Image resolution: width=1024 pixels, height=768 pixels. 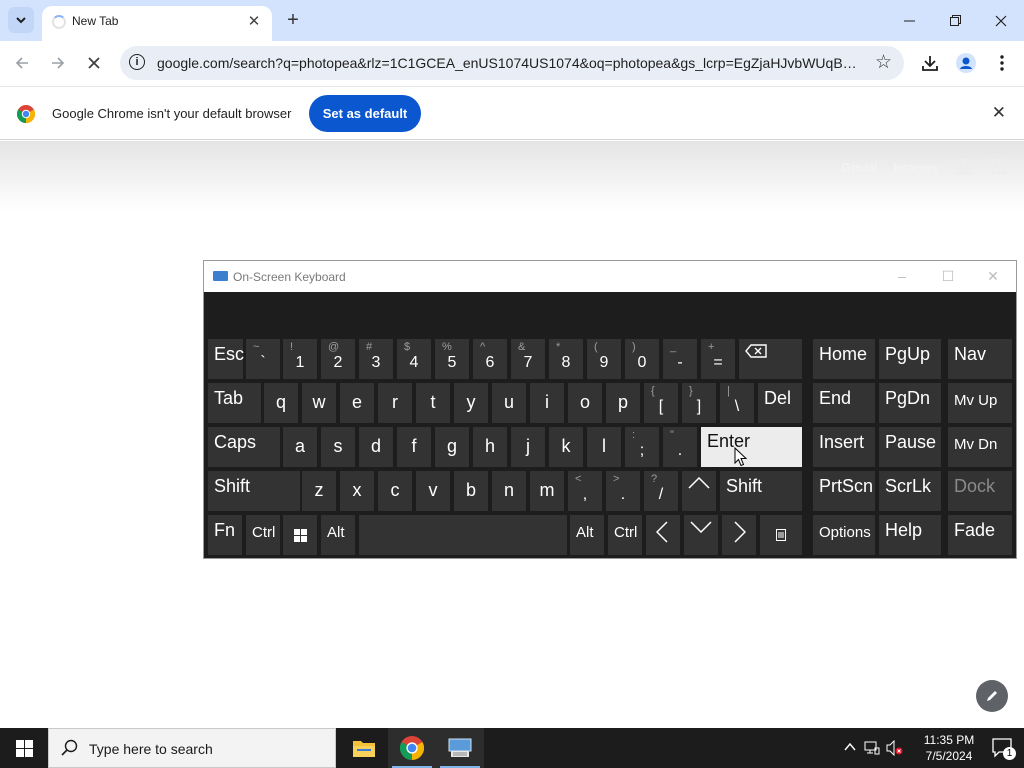 What do you see at coordinates (999, 167) in the screenshot?
I see `apps-grid-icon` at bounding box center [999, 167].